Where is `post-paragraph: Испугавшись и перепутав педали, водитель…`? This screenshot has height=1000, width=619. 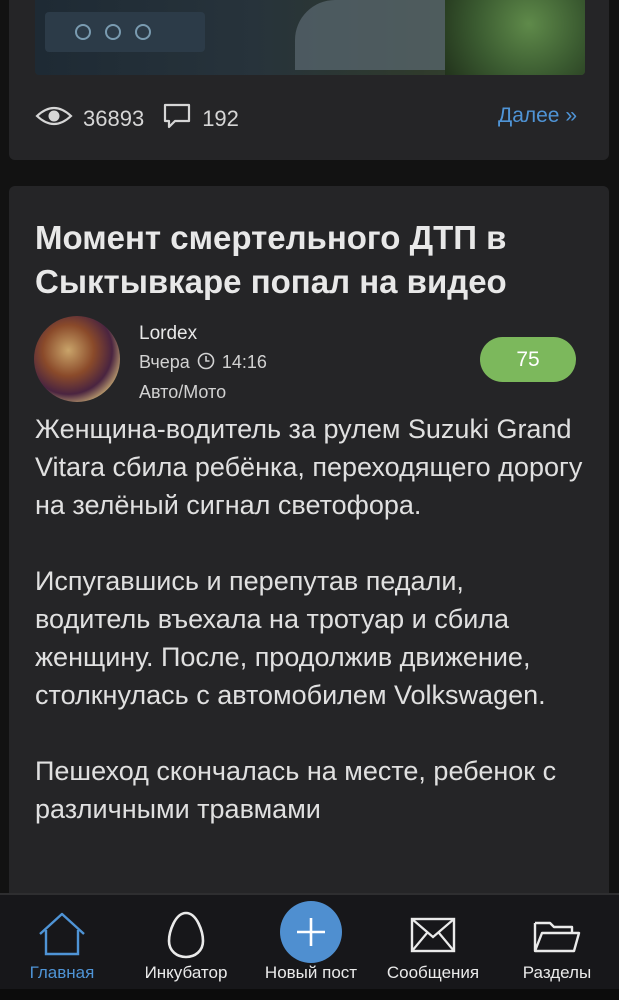 post-paragraph: Испугавшись и перепутав педали, водитель… is located at coordinates (290, 638).